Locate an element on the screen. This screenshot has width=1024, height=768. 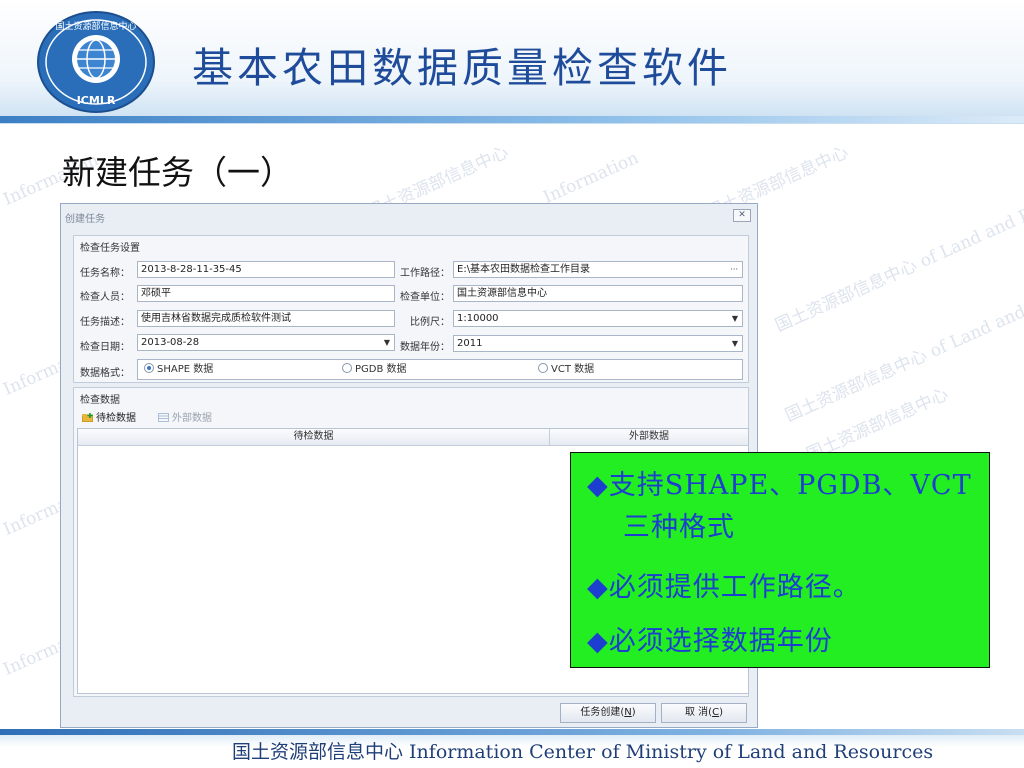
slide-subtitle: 新建任务（一） is located at coordinates (177, 172).